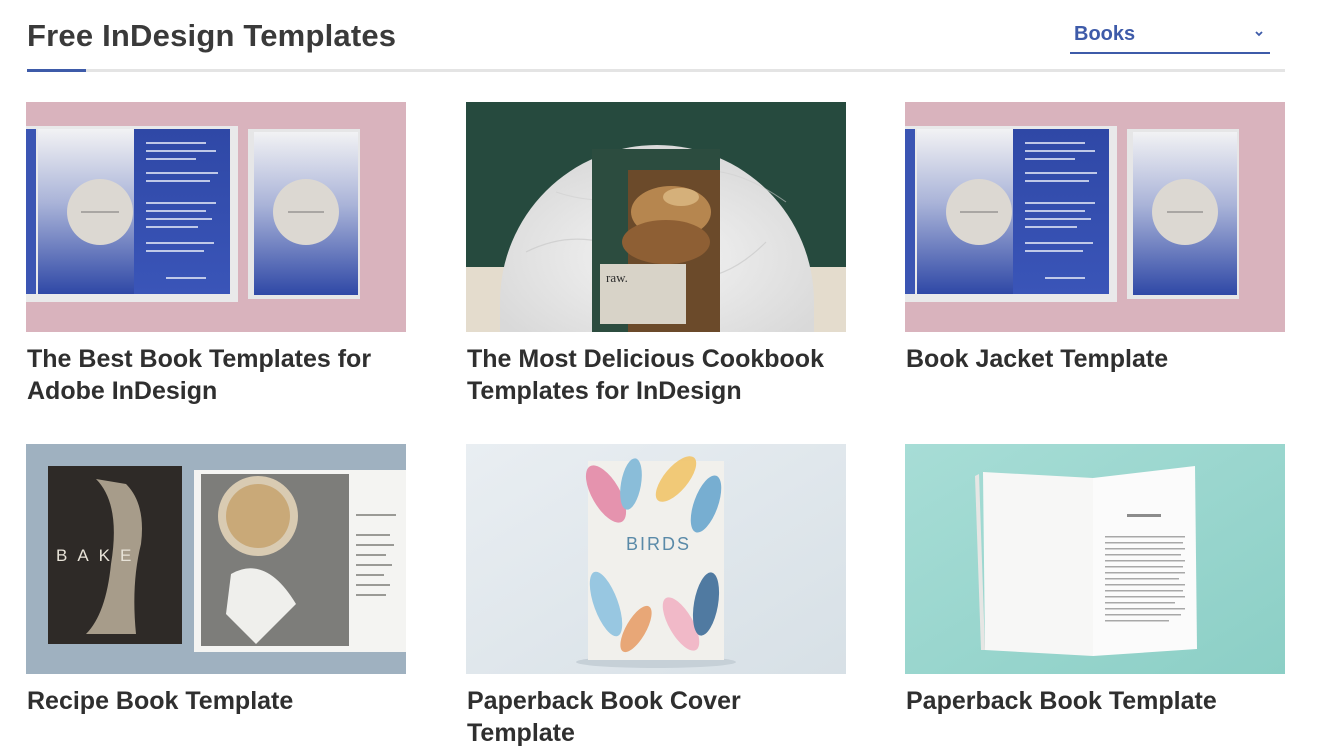 Image resolution: width=1322 pixels, height=747 pixels. I want to click on page-title: Free InDesign Templates, so click(212, 35).